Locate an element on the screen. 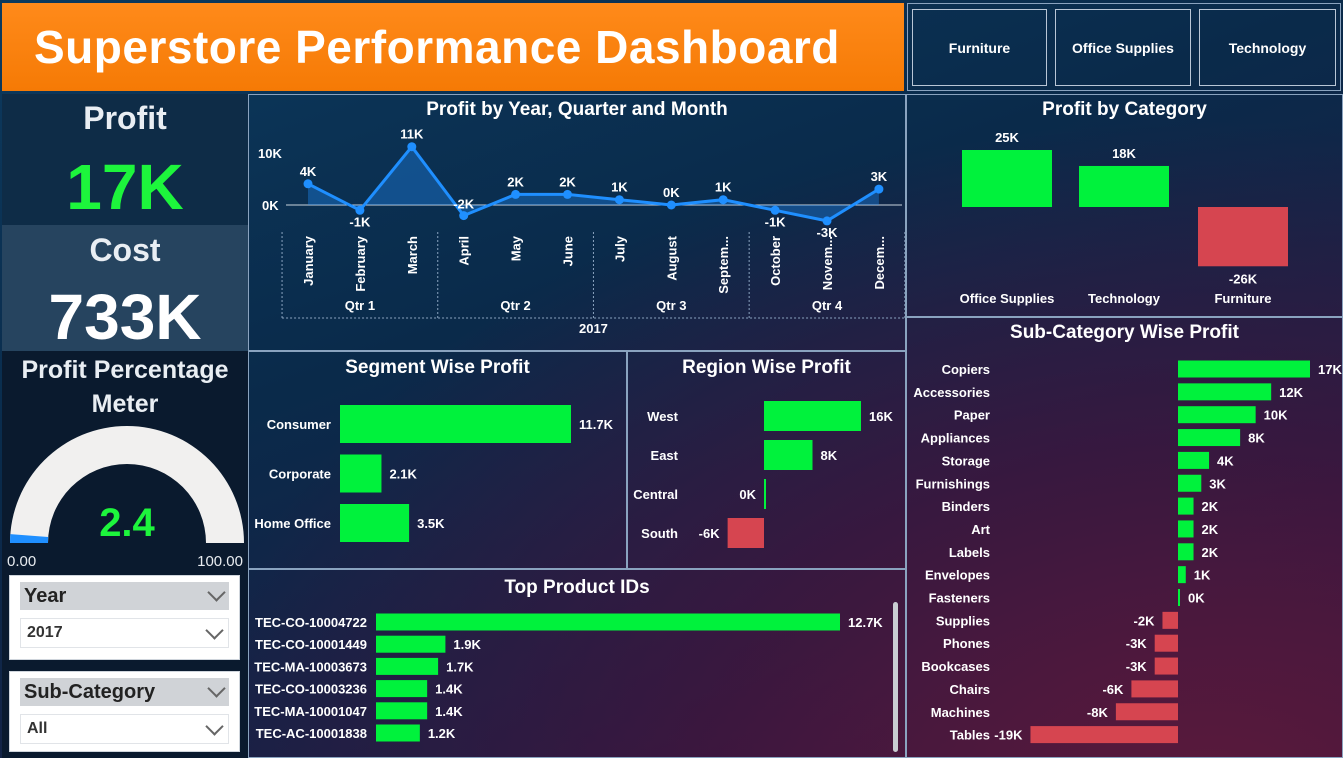  region-label: South is located at coordinates (659, 533).